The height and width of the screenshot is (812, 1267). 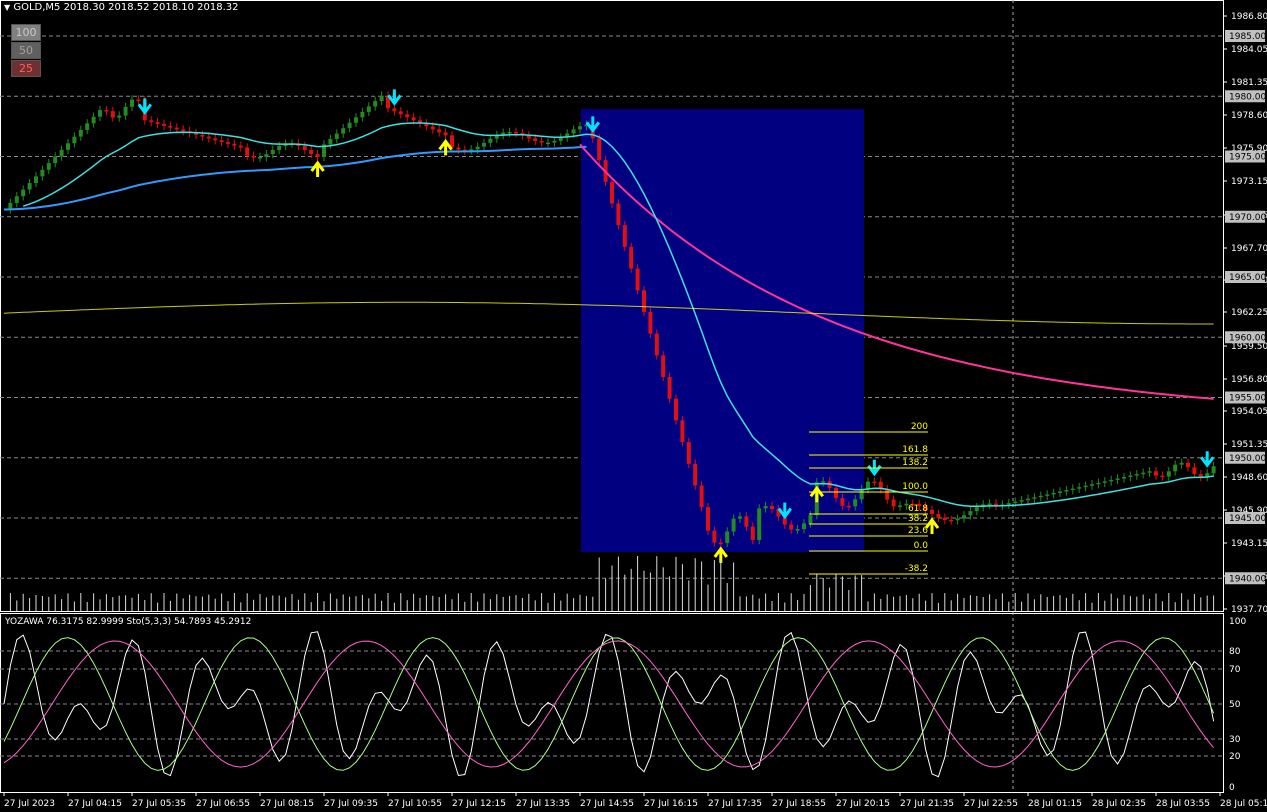 What do you see at coordinates (735, 804) in the screenshot?
I see `time-tick-label: 27 Jul 17:35` at bounding box center [735, 804].